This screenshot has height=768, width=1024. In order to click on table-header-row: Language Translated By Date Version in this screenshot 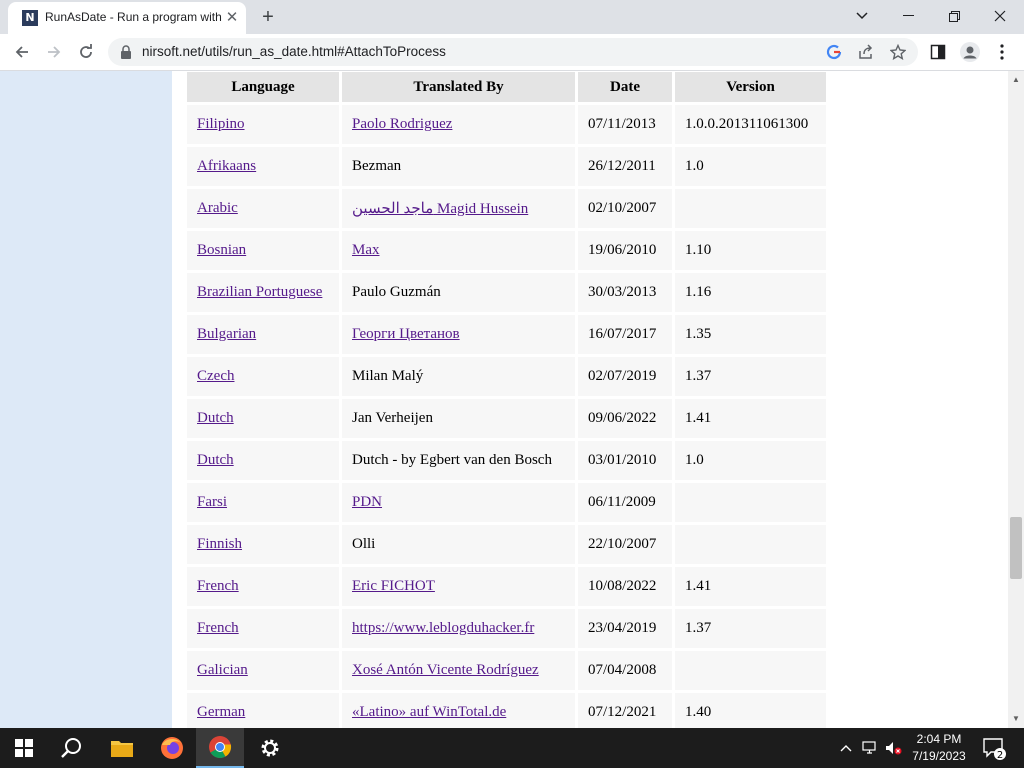, I will do `click(506, 87)`.